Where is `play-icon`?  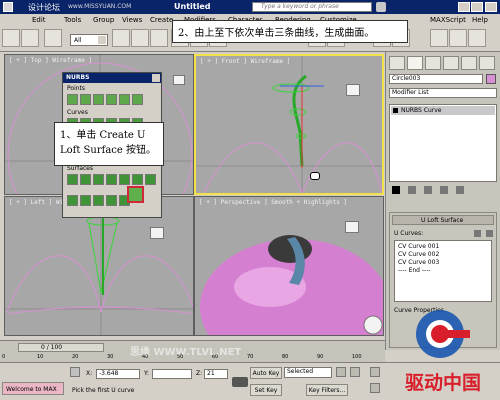 play-icon is located at coordinates (355, 372).